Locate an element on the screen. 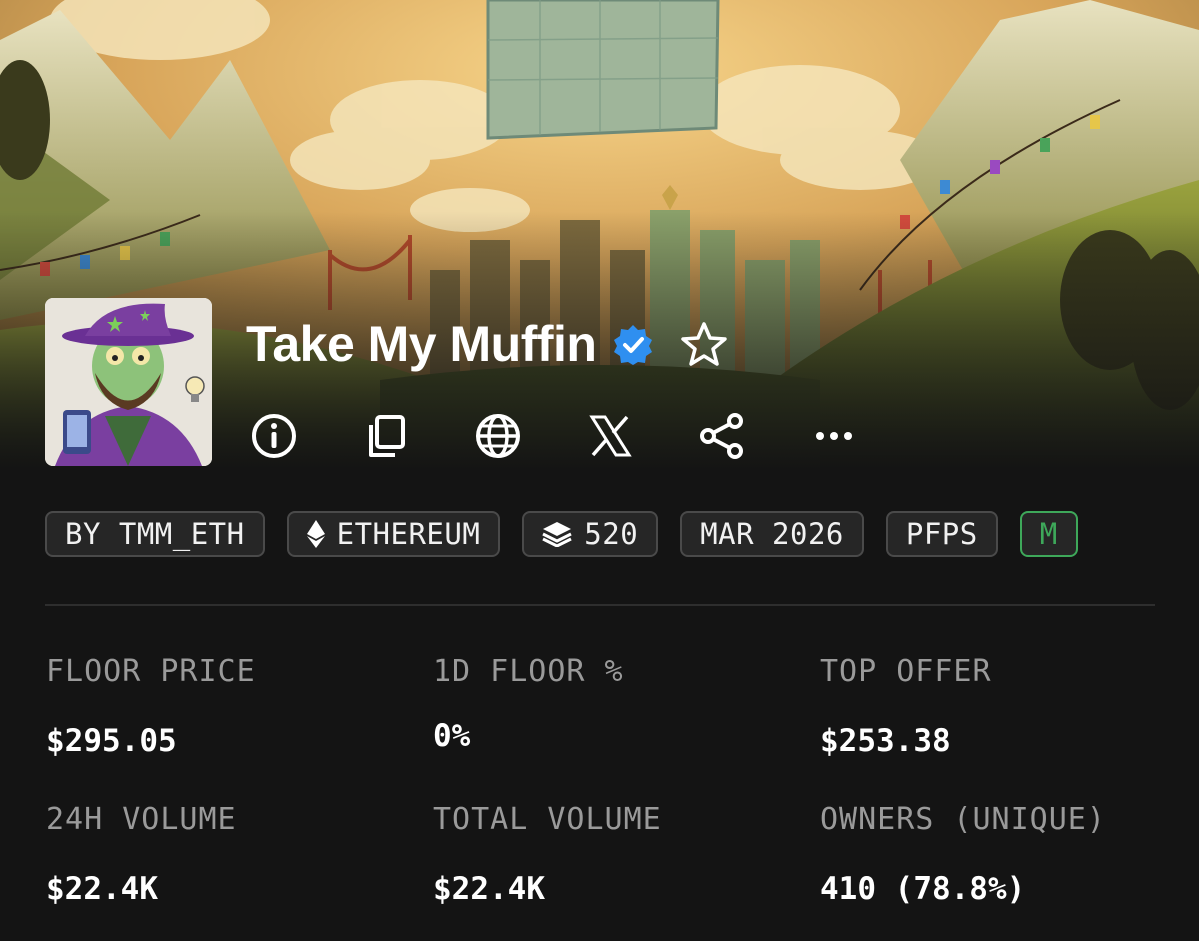  copy-icon is located at coordinates (386, 436).